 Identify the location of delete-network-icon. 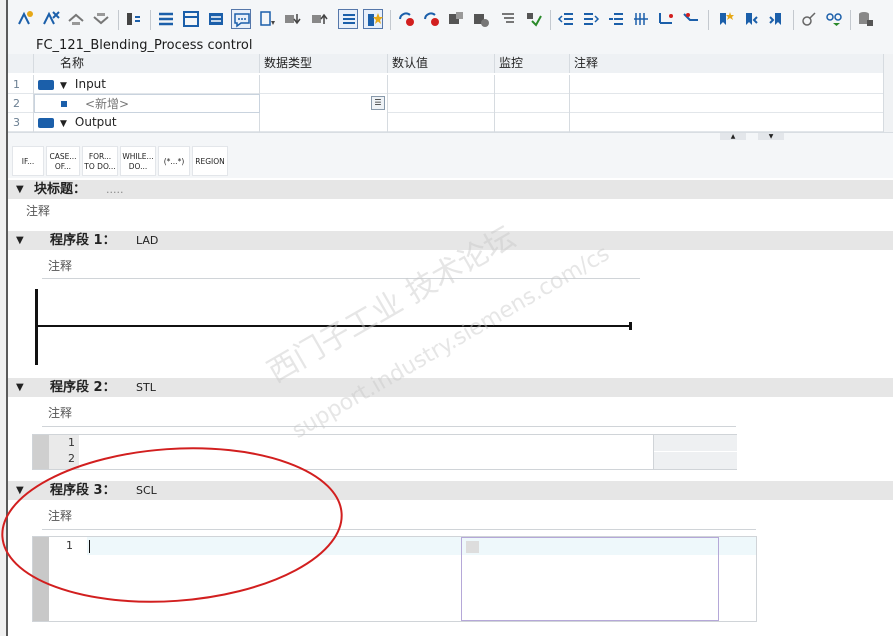
(51, 19).